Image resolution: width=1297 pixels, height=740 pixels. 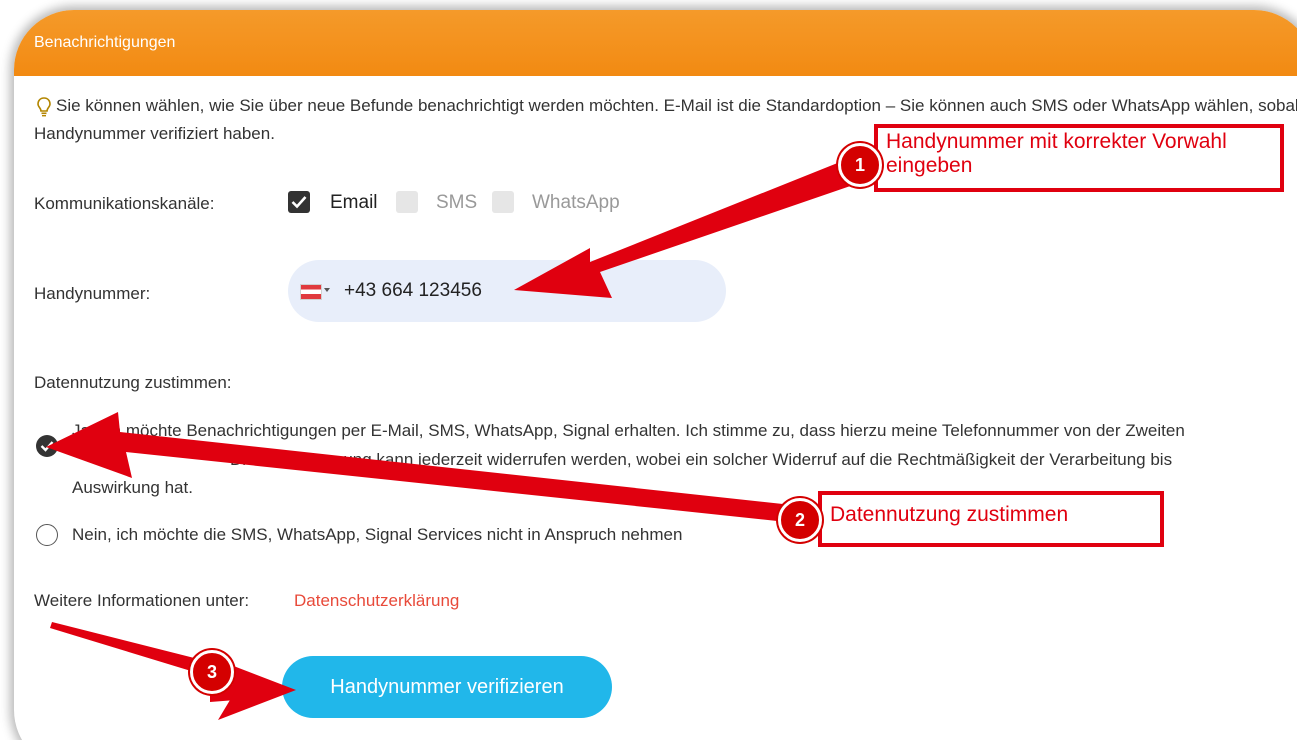 What do you see at coordinates (132, 487) in the screenshot?
I see `consent-yes-text-line3: Auswirkung hat.` at bounding box center [132, 487].